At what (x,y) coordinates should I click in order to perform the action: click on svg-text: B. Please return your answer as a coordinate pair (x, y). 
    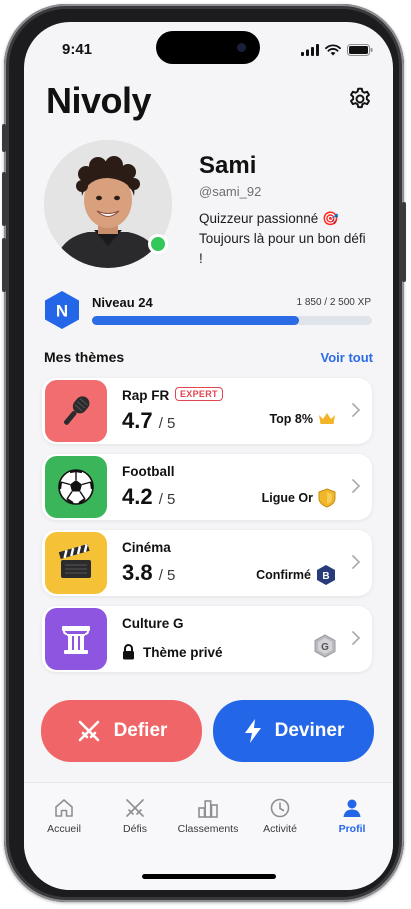
    Looking at the image, I should click on (325, 576).